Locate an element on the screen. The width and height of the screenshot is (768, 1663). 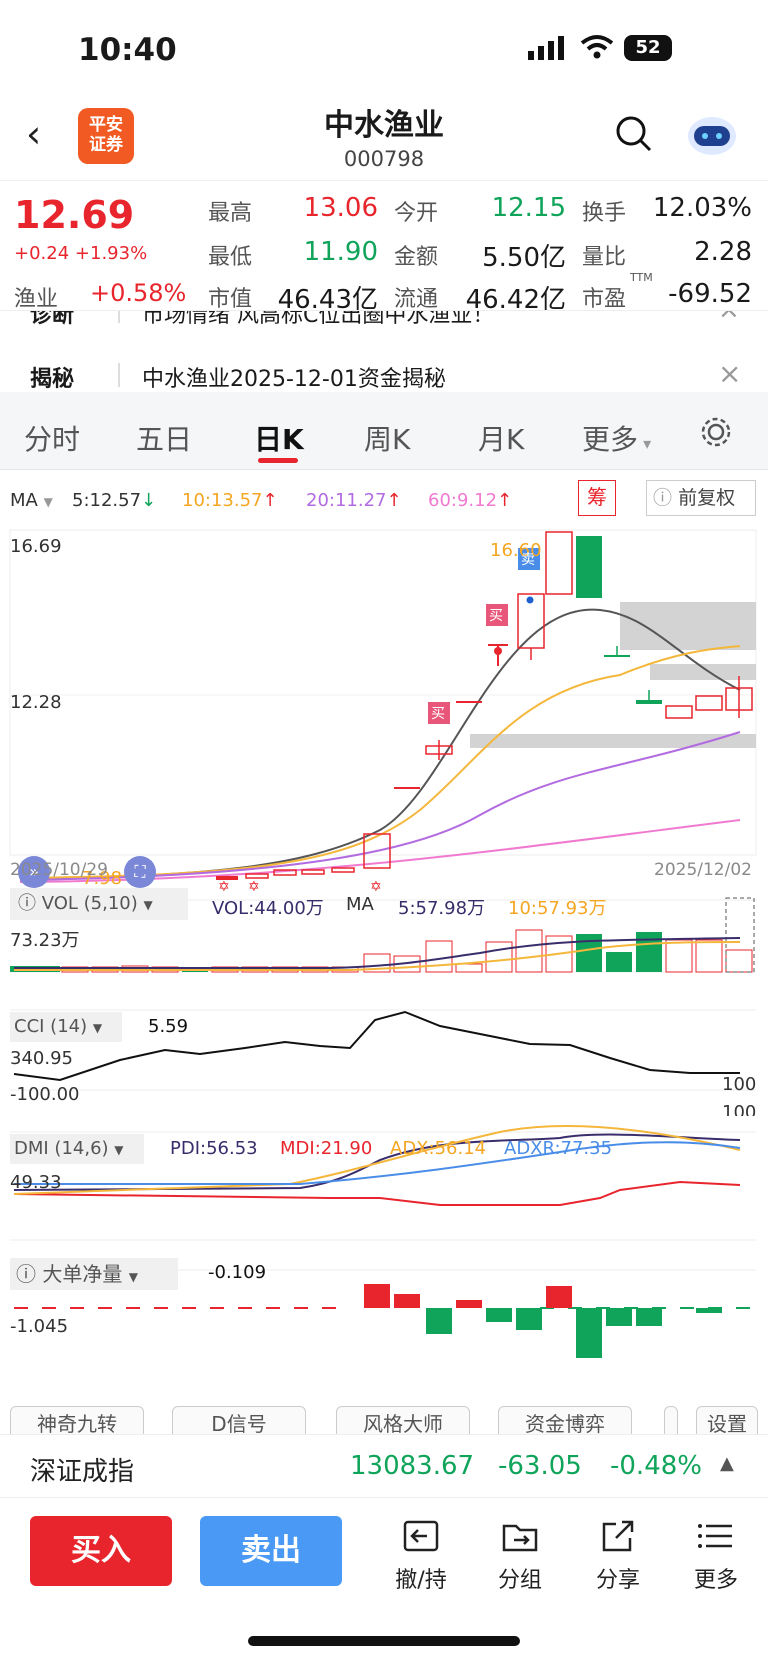
tab-more: 更多 ▾ is located at coordinates (616, 438).